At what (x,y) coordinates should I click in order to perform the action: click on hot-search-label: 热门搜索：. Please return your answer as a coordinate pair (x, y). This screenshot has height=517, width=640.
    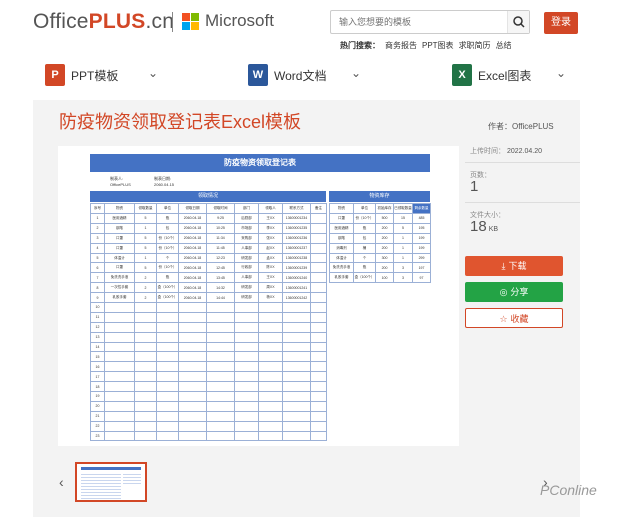
    Looking at the image, I should click on (360, 45).